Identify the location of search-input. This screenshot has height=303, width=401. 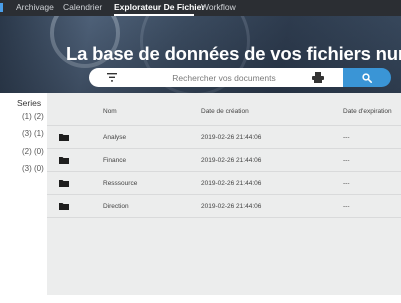
(224, 77).